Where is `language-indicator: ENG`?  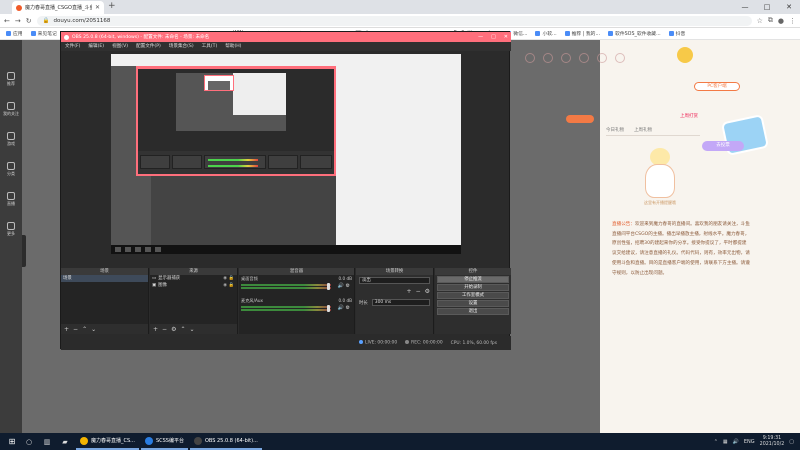 language-indicator: ENG is located at coordinates (749, 442).